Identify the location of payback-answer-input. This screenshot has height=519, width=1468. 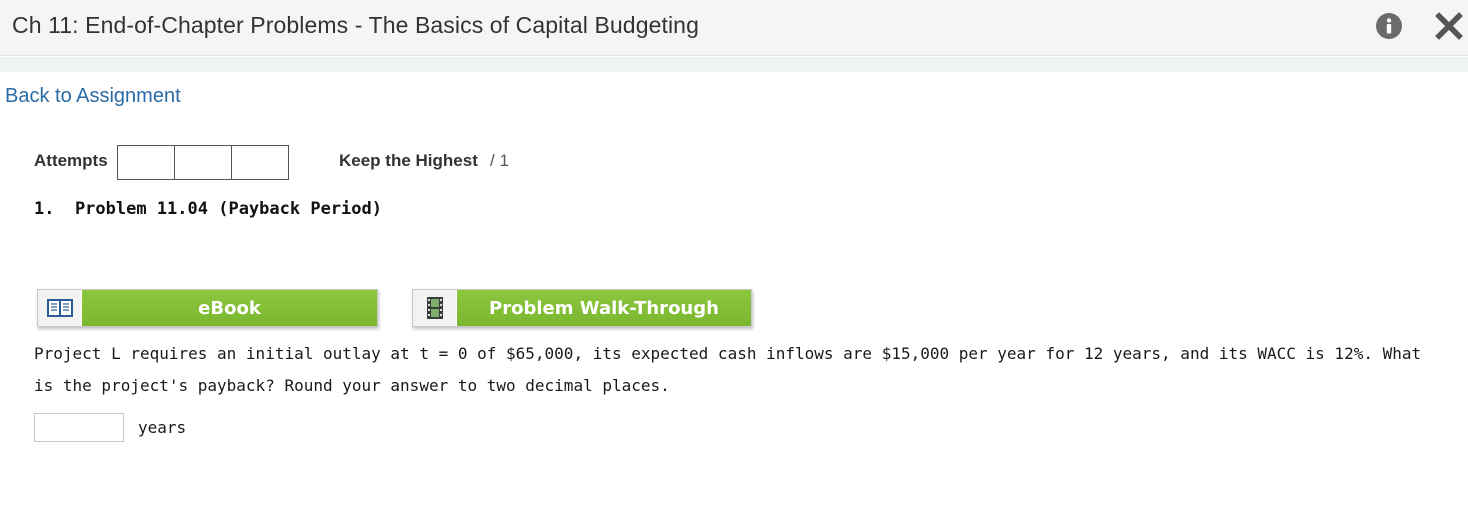
(79, 427).